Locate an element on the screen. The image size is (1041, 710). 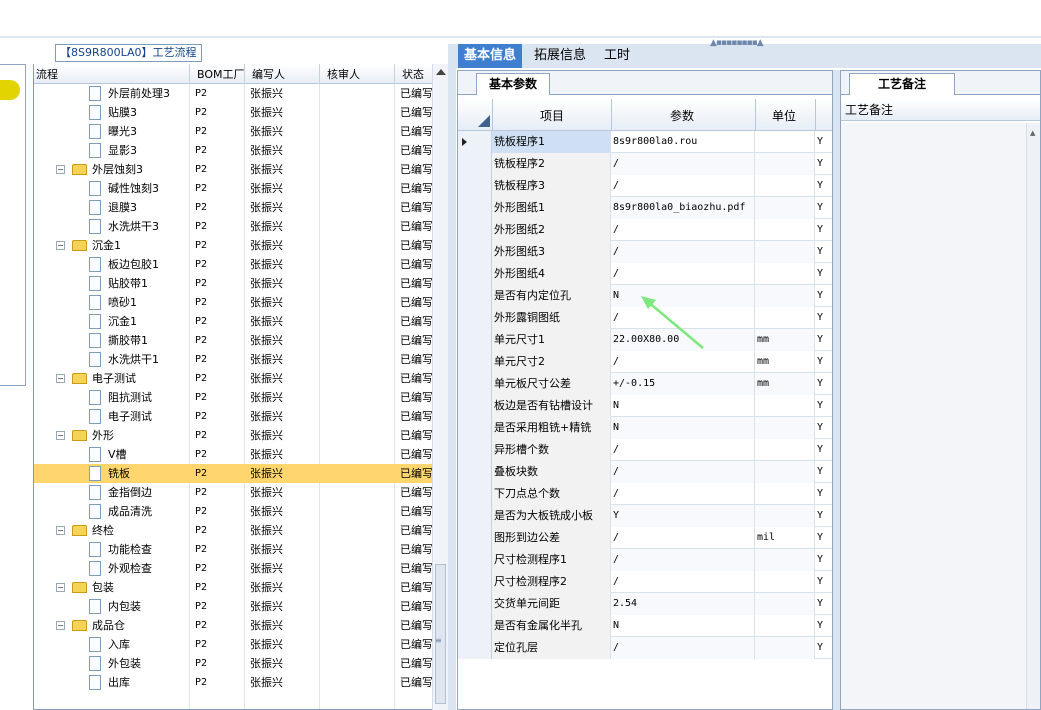
tree-step-row: 显影3 P2 张振兴 已编写 is located at coordinates (234, 150).